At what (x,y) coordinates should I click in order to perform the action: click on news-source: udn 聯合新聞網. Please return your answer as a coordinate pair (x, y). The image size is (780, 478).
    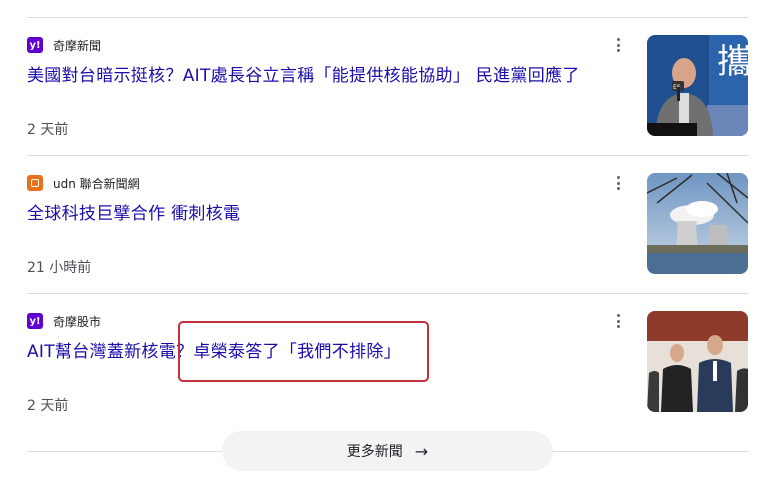
    Looking at the image, I should click on (83, 183).